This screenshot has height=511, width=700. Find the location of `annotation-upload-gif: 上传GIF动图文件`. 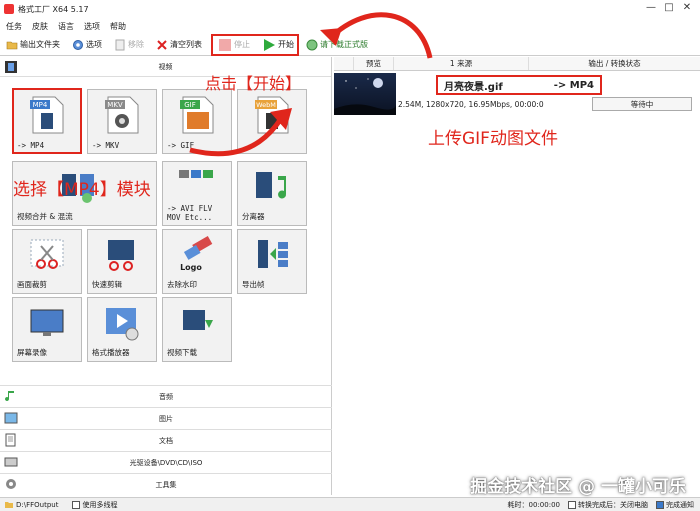

annotation-upload-gif: 上传GIF动图文件 is located at coordinates (493, 139).